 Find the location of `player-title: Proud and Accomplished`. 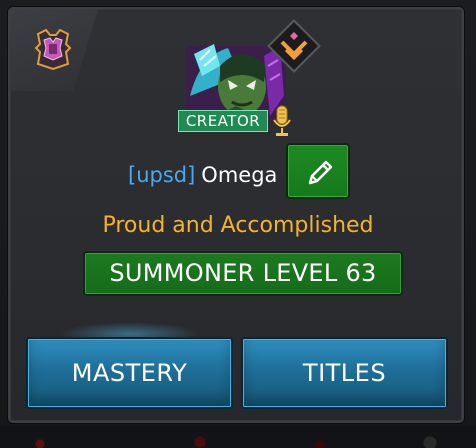

player-title: Proud and Accomplished is located at coordinates (238, 225).